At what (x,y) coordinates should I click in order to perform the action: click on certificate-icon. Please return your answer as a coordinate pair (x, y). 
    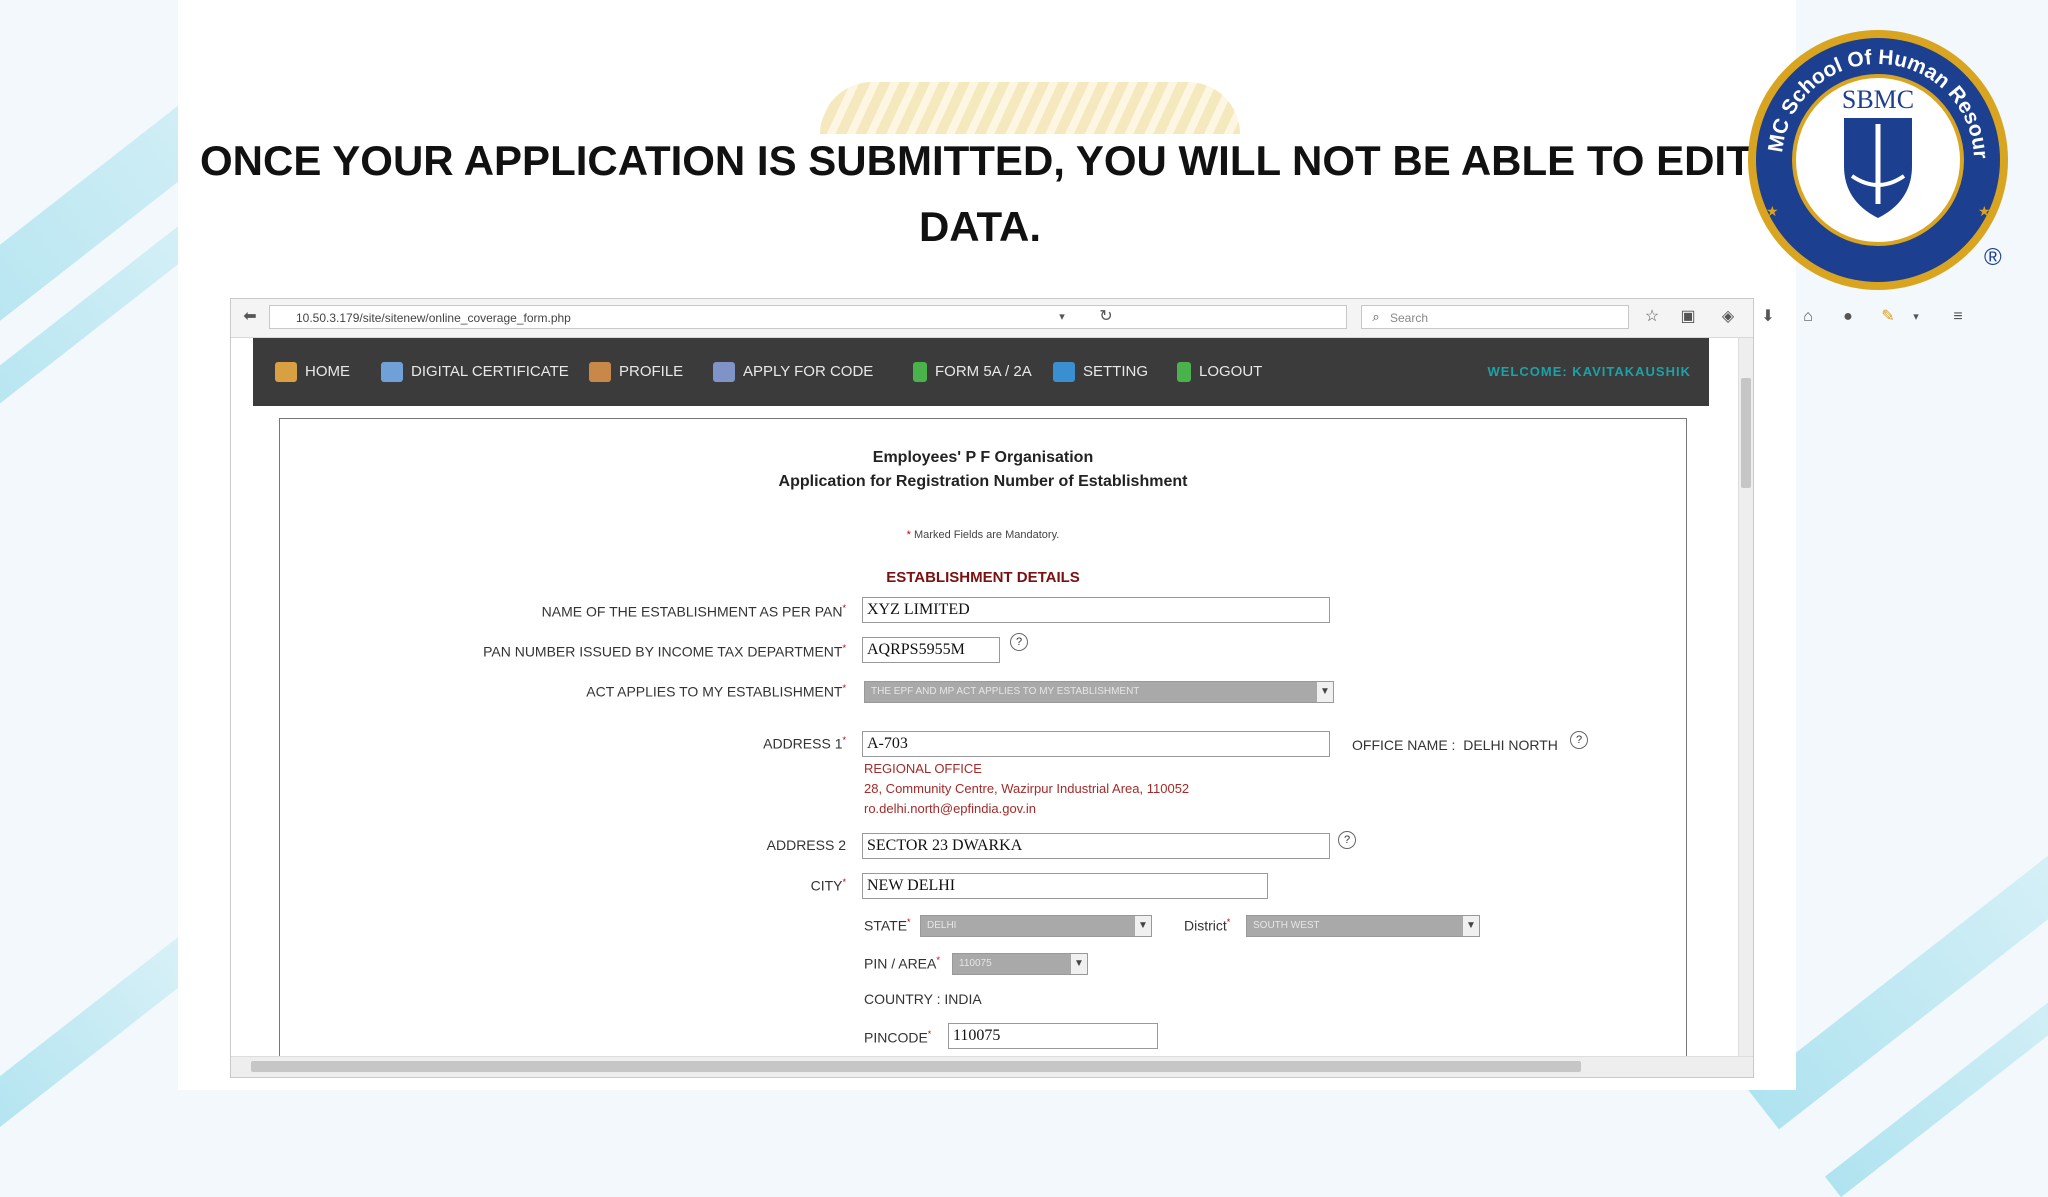
    Looking at the image, I should click on (392, 372).